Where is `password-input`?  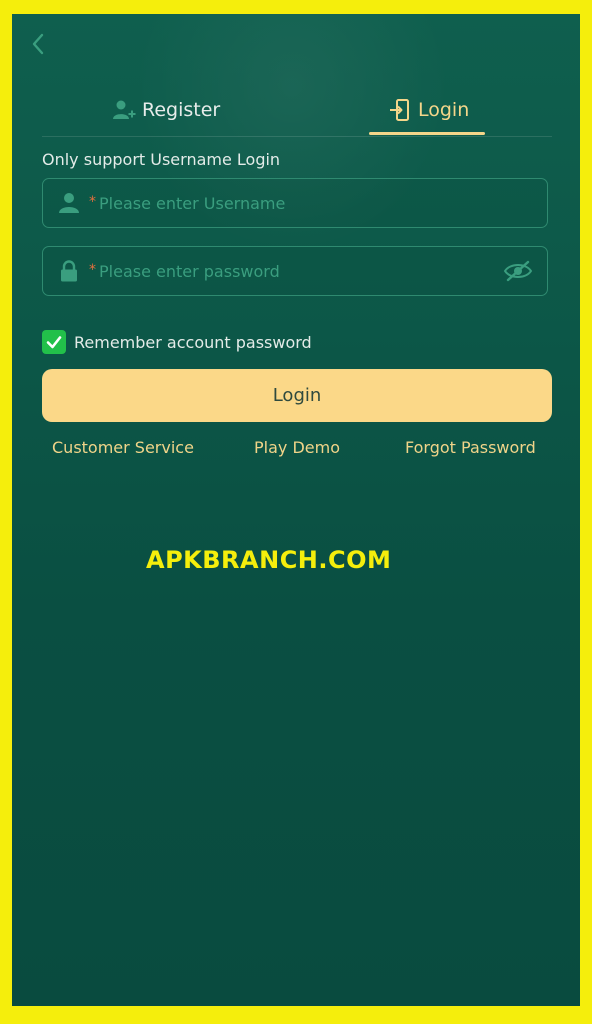
password-input is located at coordinates (300, 271).